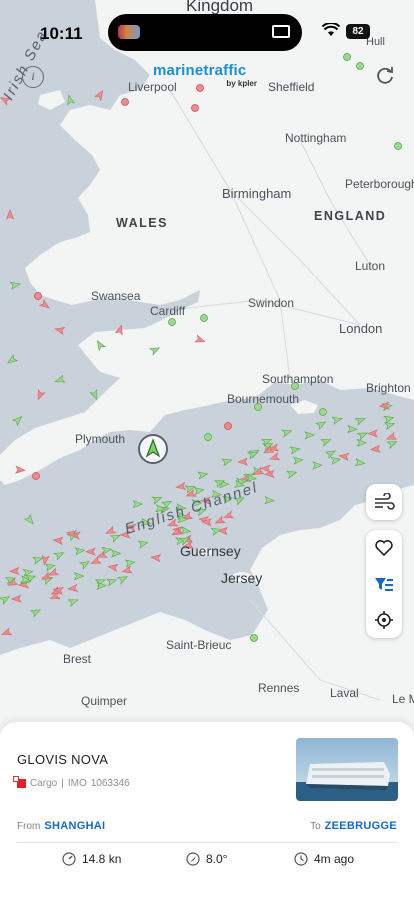 Image resolution: width=414 pixels, height=900 pixels. What do you see at coordinates (74, 826) in the screenshot?
I see `from-port-link: SHANGHAI` at bounding box center [74, 826].